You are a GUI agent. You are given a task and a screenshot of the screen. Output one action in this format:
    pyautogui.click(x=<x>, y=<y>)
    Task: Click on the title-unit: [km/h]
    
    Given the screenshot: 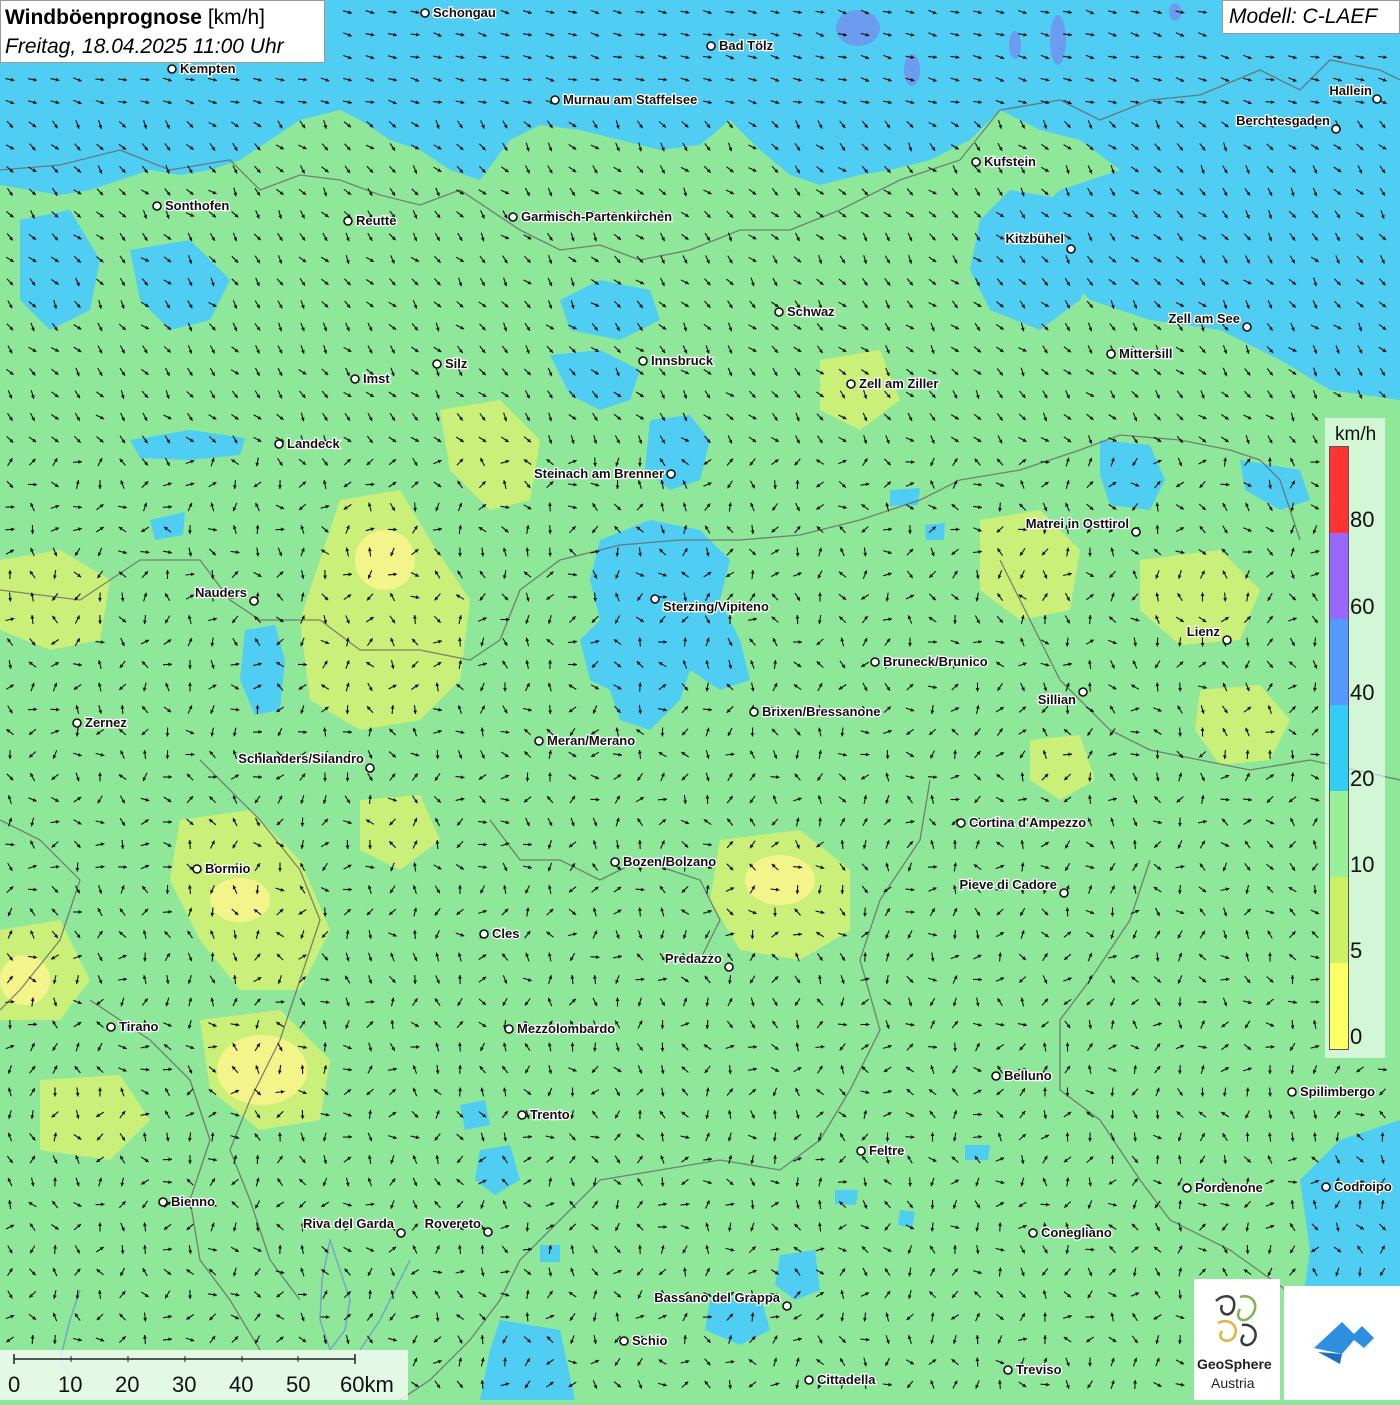 What is the action you would take?
    pyautogui.click(x=236, y=17)
    